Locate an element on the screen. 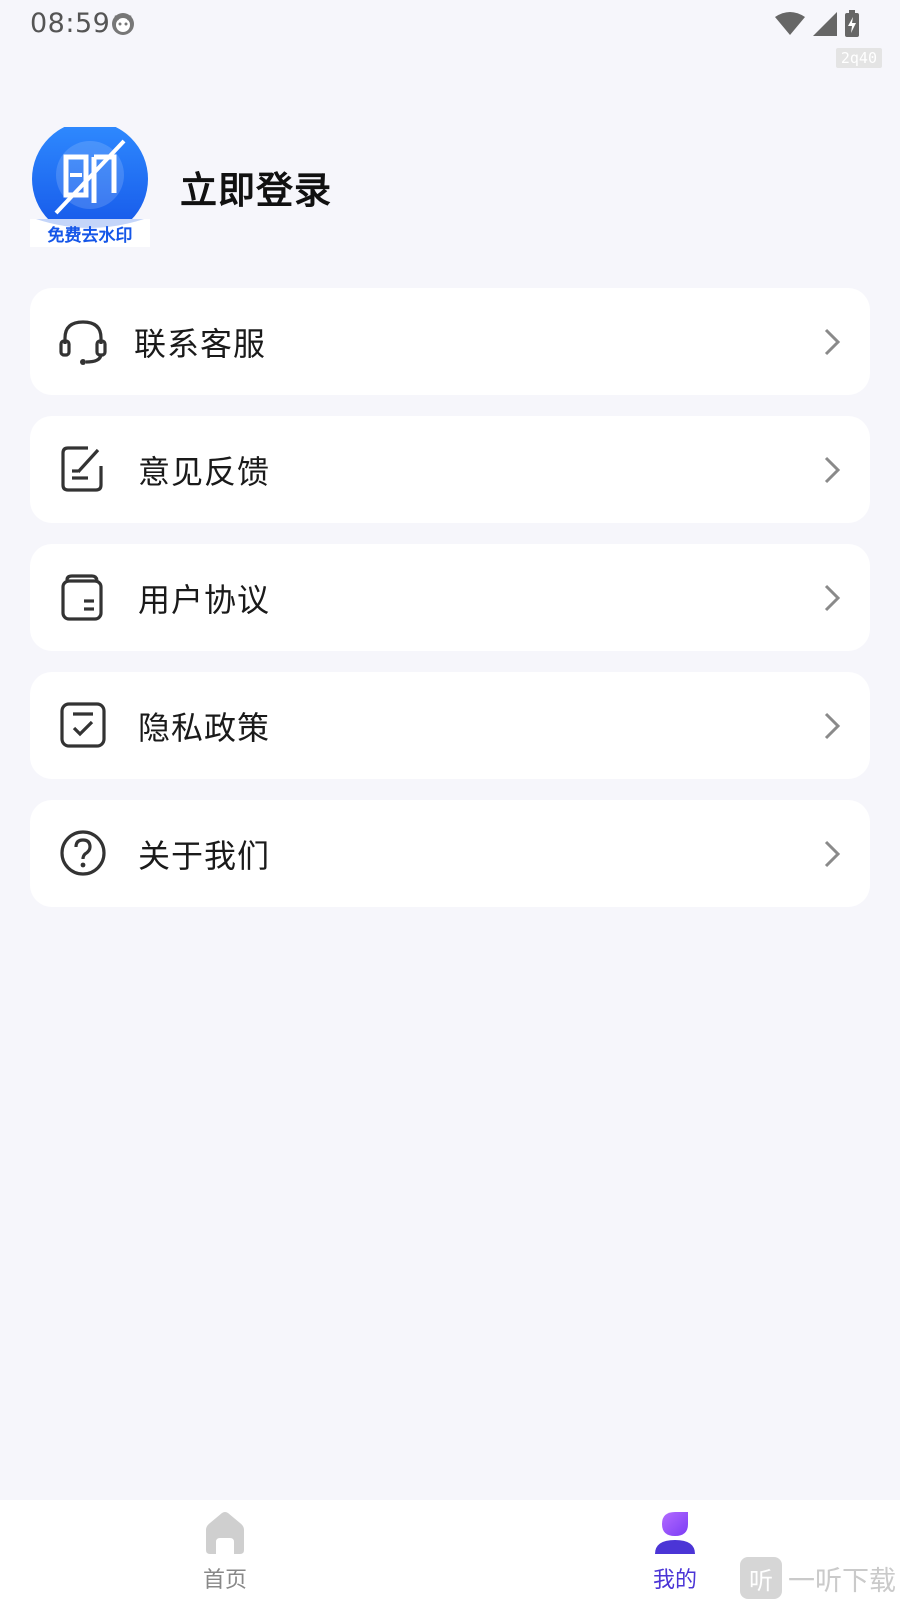 This screenshot has width=900, height=1600. menu-item-user-agreement: 用户协议 is located at coordinates (450, 597).